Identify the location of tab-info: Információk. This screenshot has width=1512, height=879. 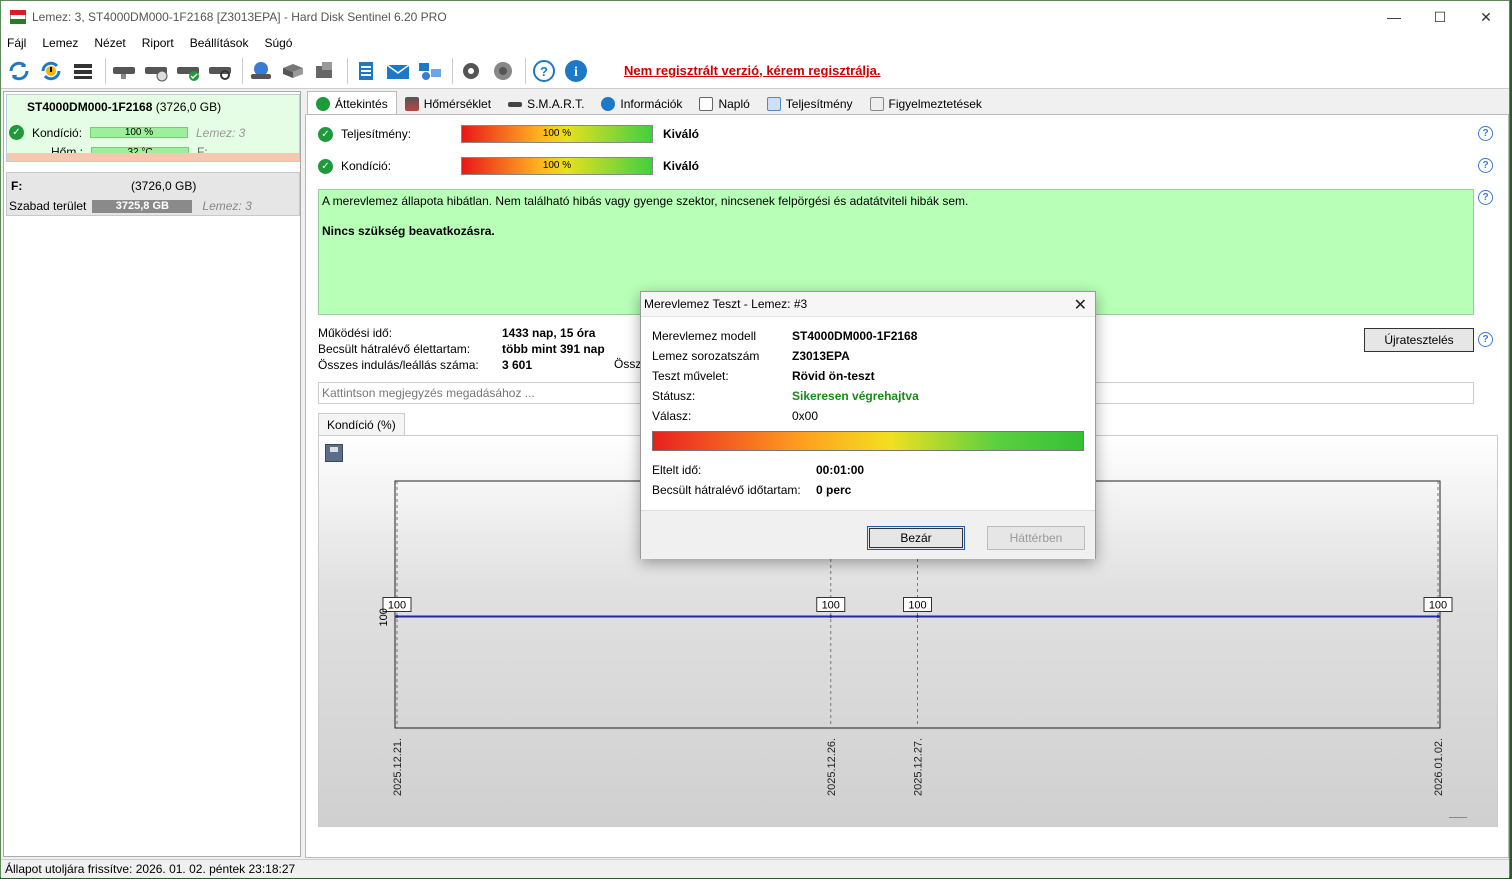
(642, 104).